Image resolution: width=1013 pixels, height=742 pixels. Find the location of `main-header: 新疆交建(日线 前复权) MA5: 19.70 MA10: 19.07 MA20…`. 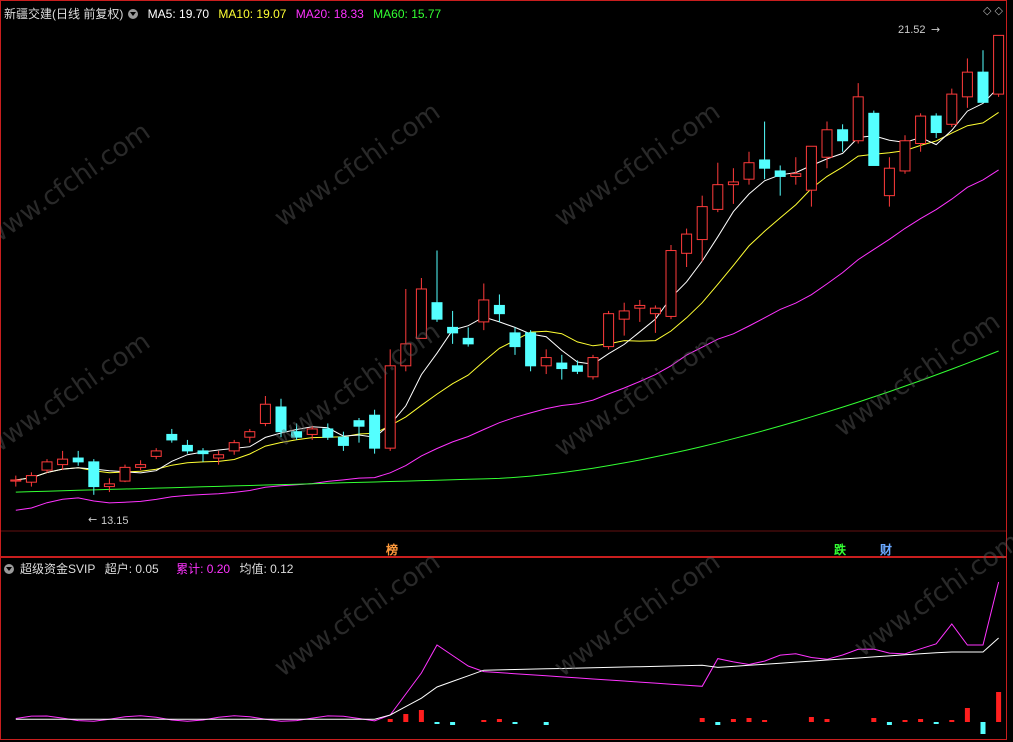

main-header: 新疆交建(日线 前复权) MA5: 19.70 MA10: 19.07 MA20… is located at coordinates (225, 13).